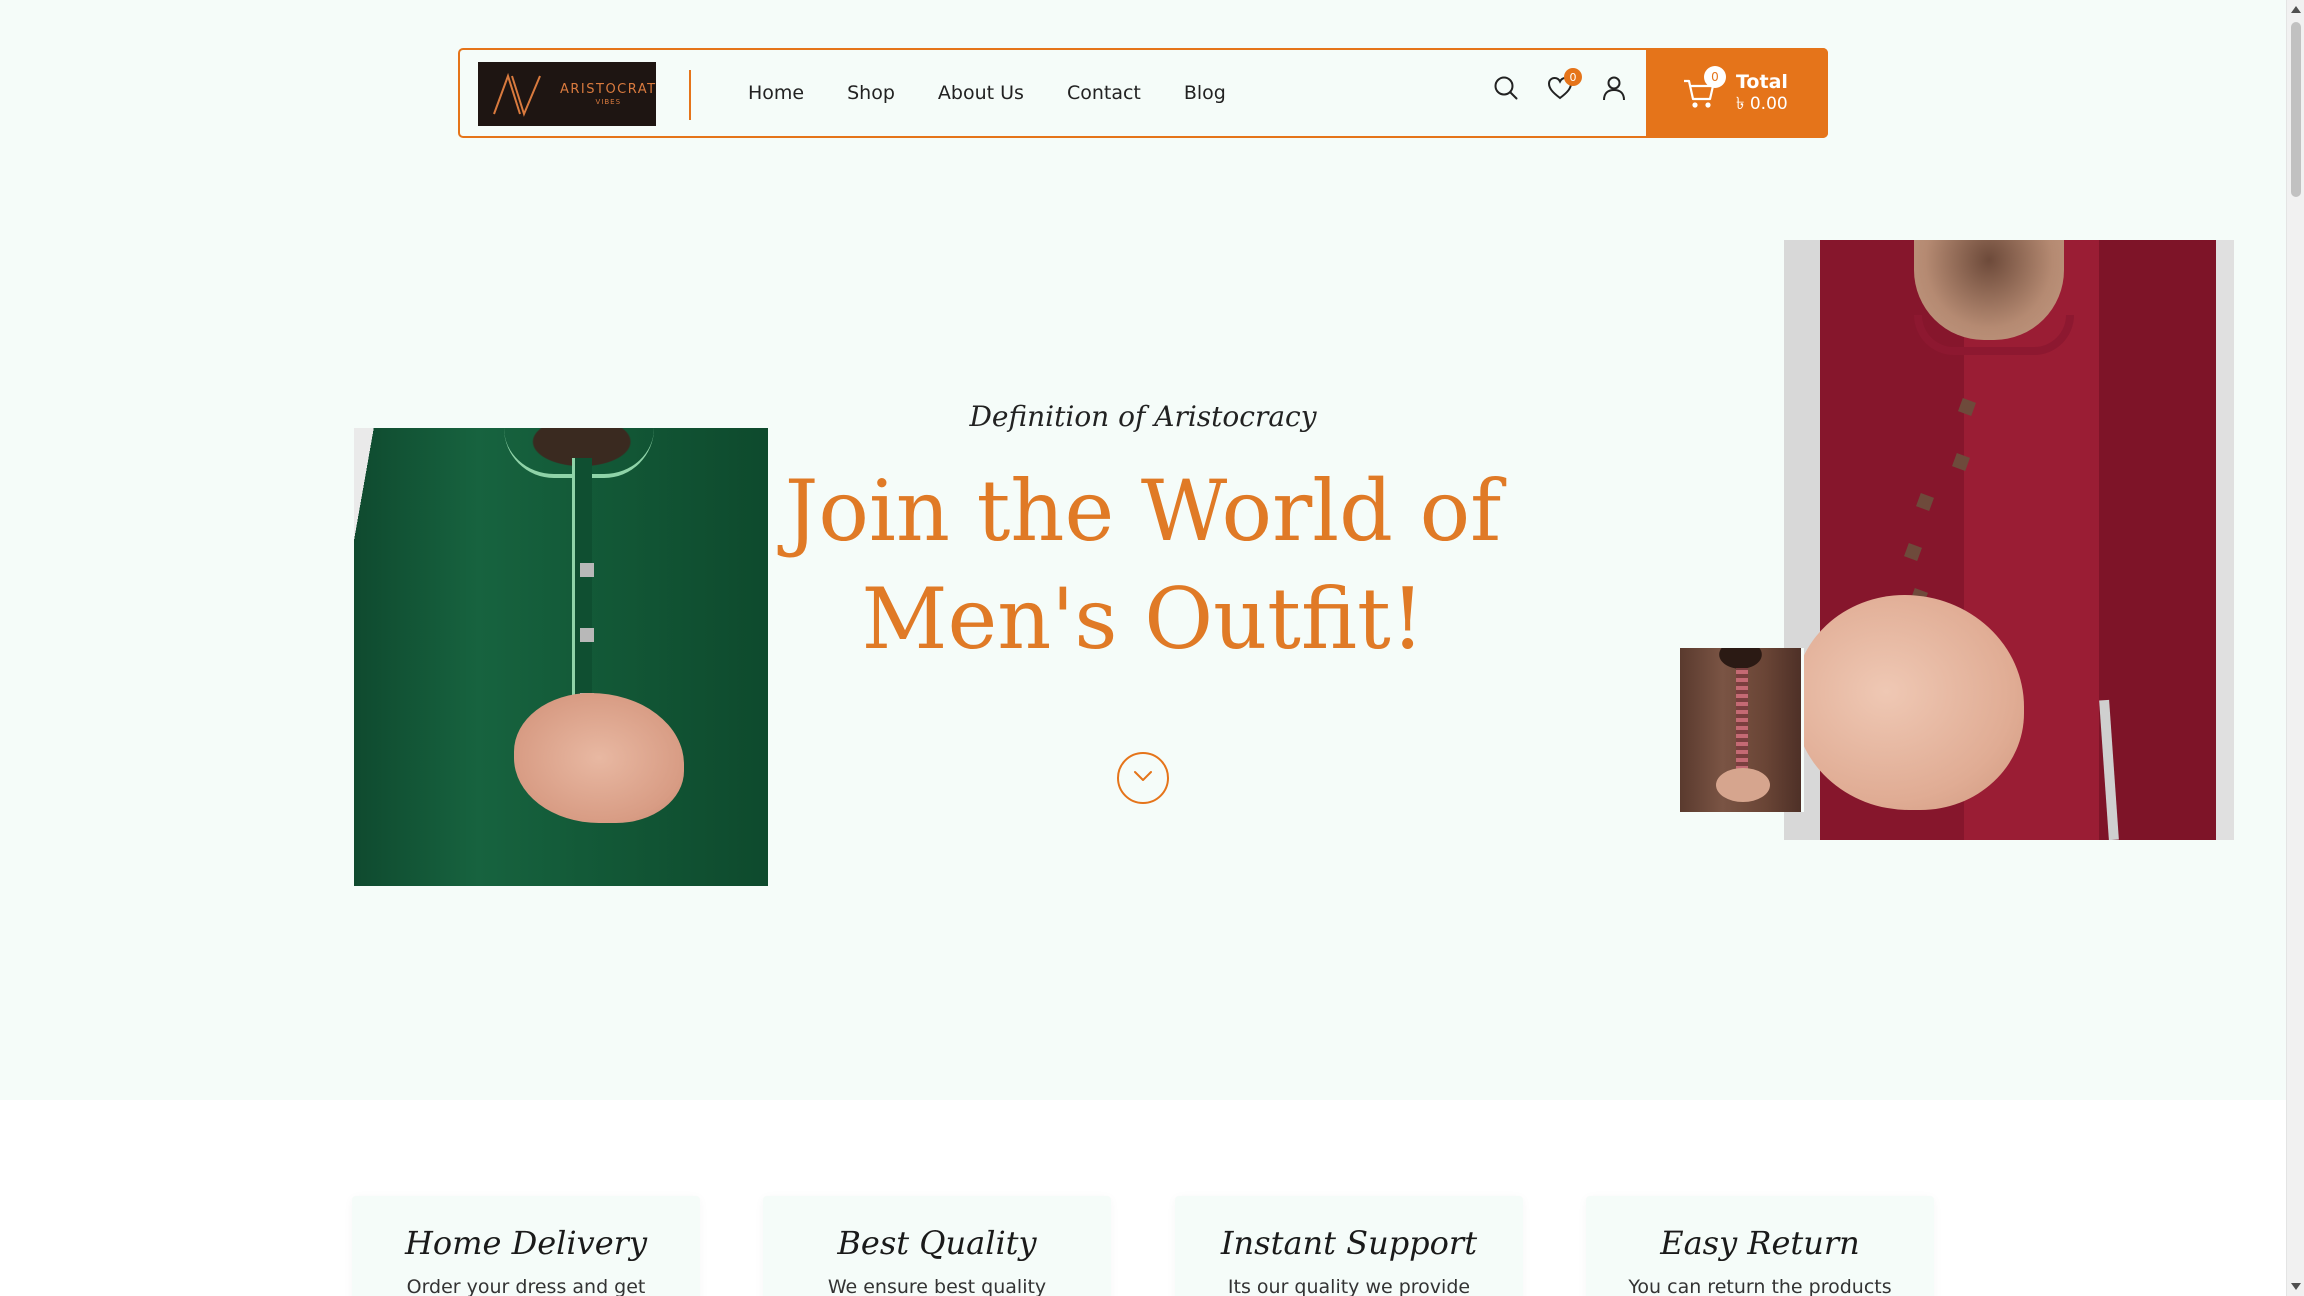 The image size is (2304, 1296). I want to click on feature-card-home-delivery: Home Delivery Order your dress and get, so click(526, 1246).